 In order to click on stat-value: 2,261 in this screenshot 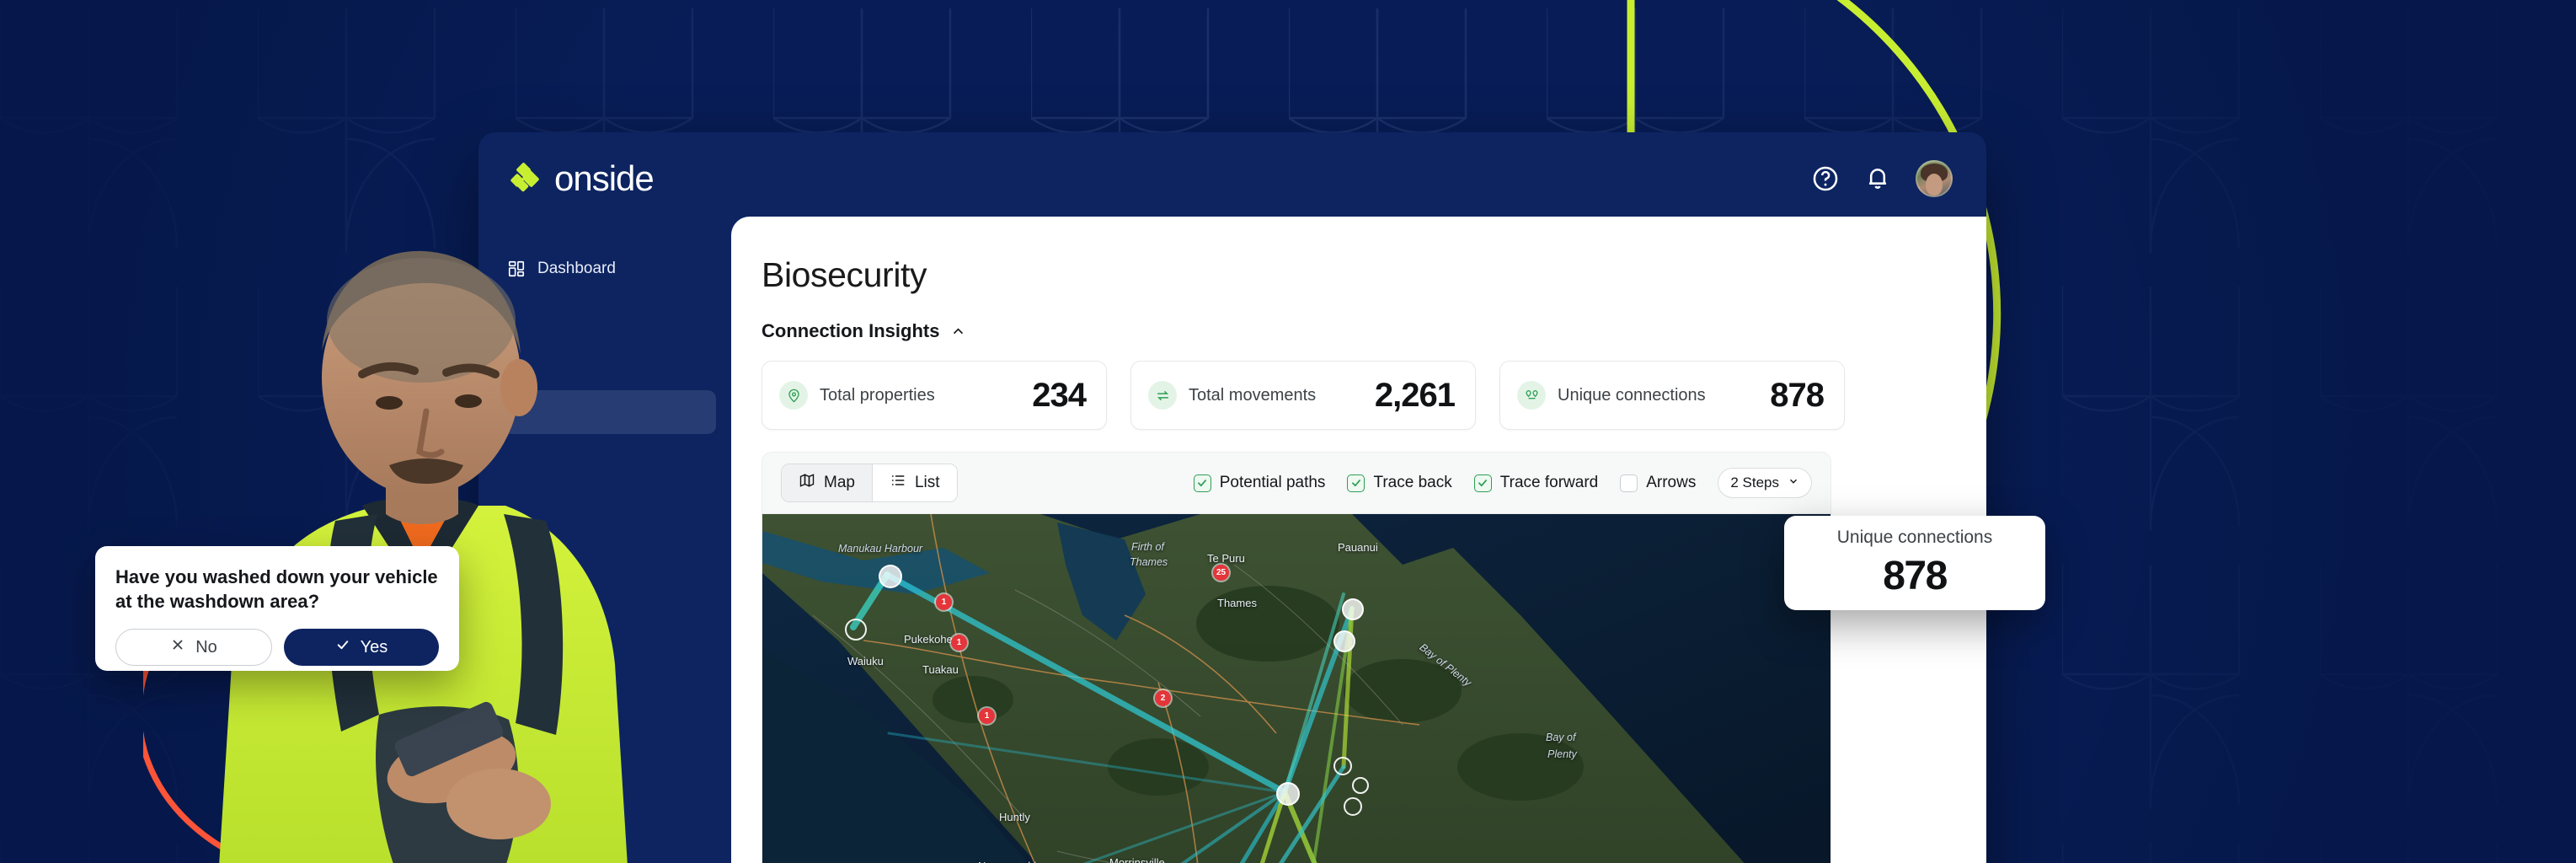, I will do `click(1415, 395)`.